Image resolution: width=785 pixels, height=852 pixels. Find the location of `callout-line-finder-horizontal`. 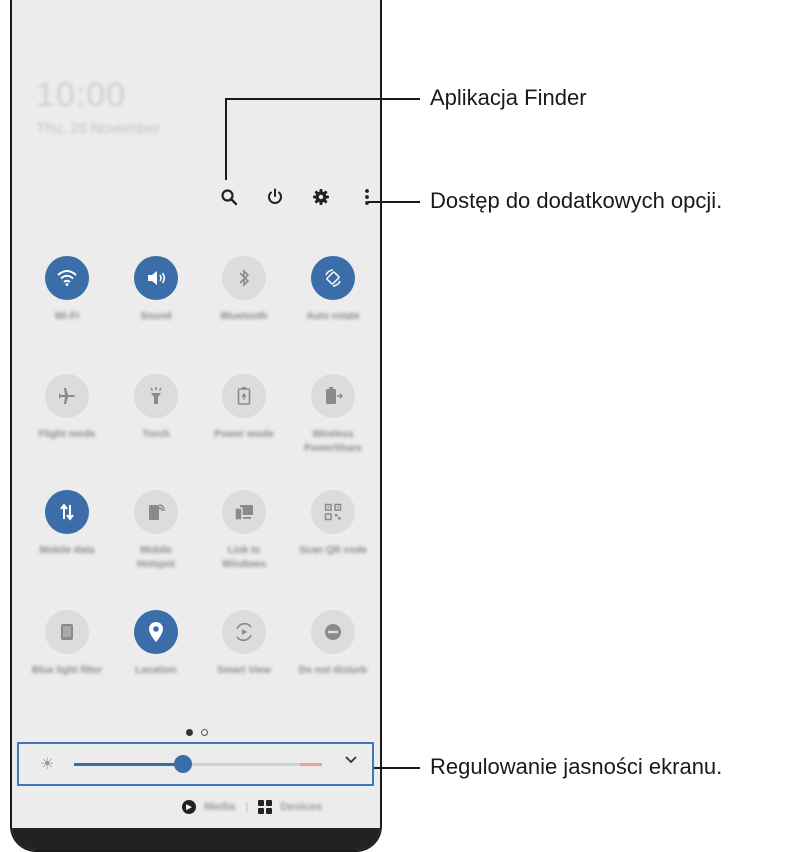

callout-line-finder-horizontal is located at coordinates (322, 99).